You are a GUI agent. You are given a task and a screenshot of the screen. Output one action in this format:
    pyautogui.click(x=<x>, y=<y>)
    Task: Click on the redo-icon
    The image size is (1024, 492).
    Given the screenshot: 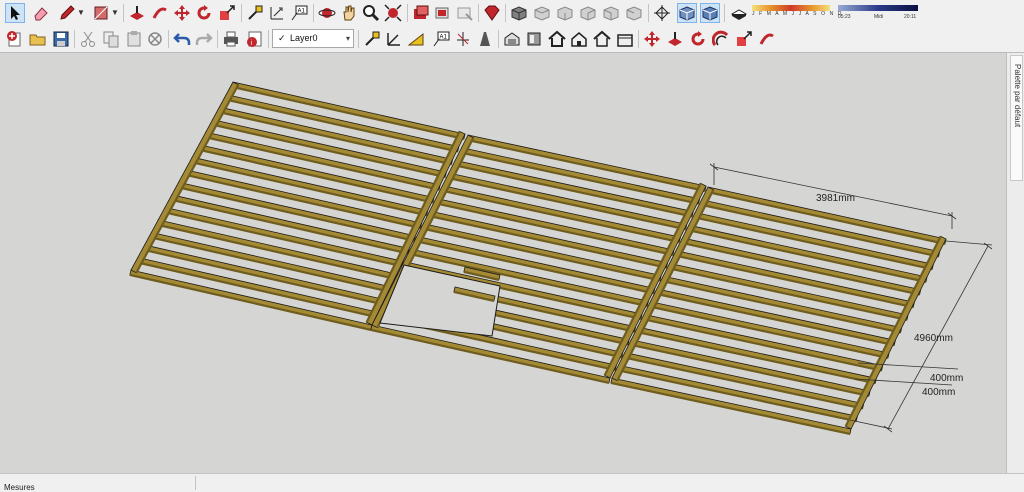 What is the action you would take?
    pyautogui.click(x=204, y=39)
    